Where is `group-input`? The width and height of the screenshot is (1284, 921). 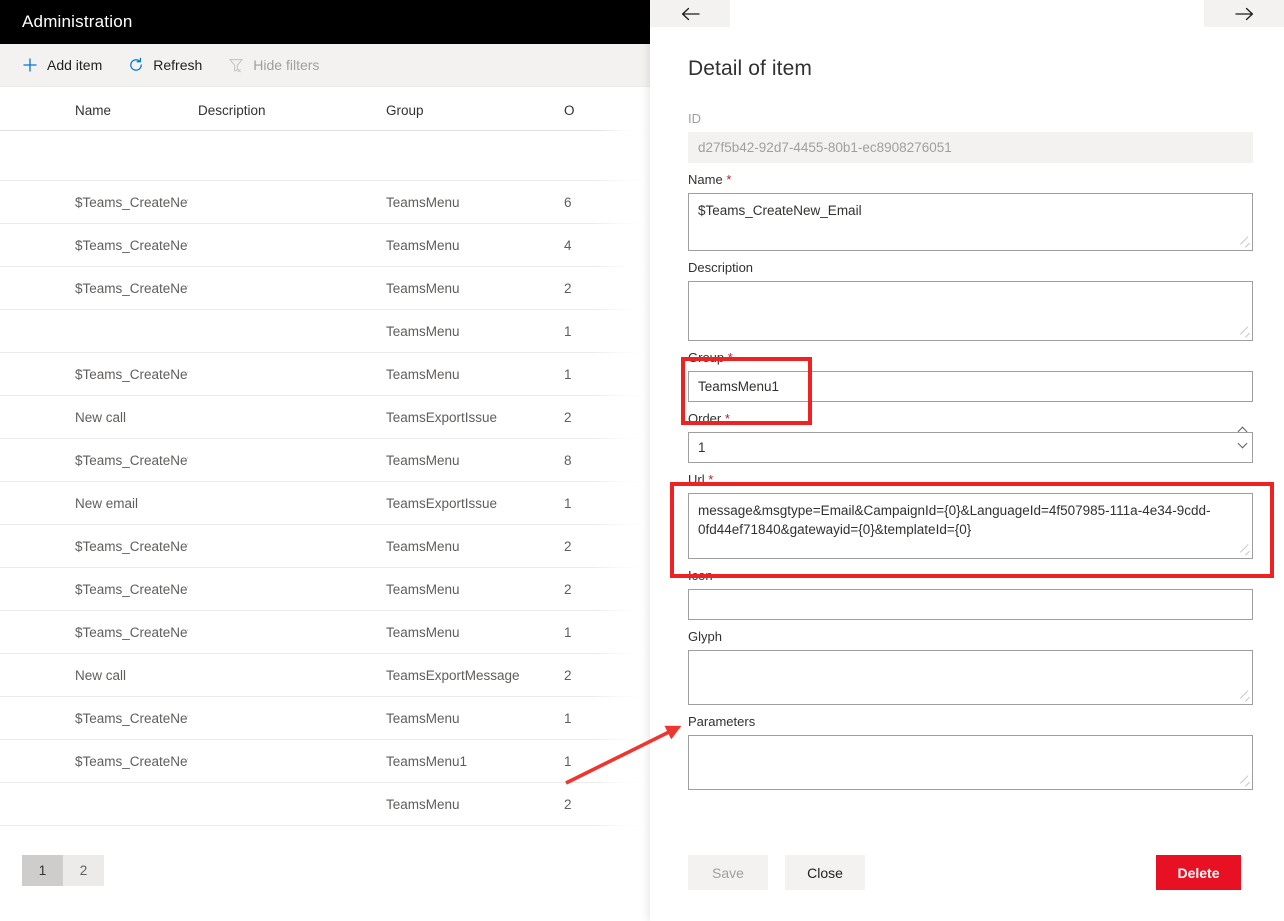 group-input is located at coordinates (970, 386).